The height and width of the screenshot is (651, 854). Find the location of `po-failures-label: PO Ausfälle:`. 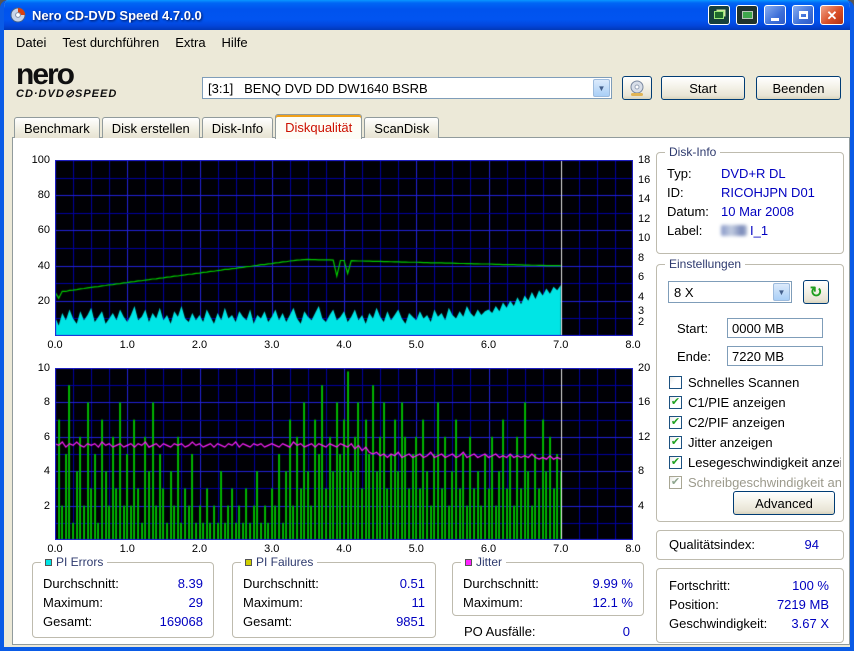

po-failures-label: PO Ausfälle: is located at coordinates (500, 631).